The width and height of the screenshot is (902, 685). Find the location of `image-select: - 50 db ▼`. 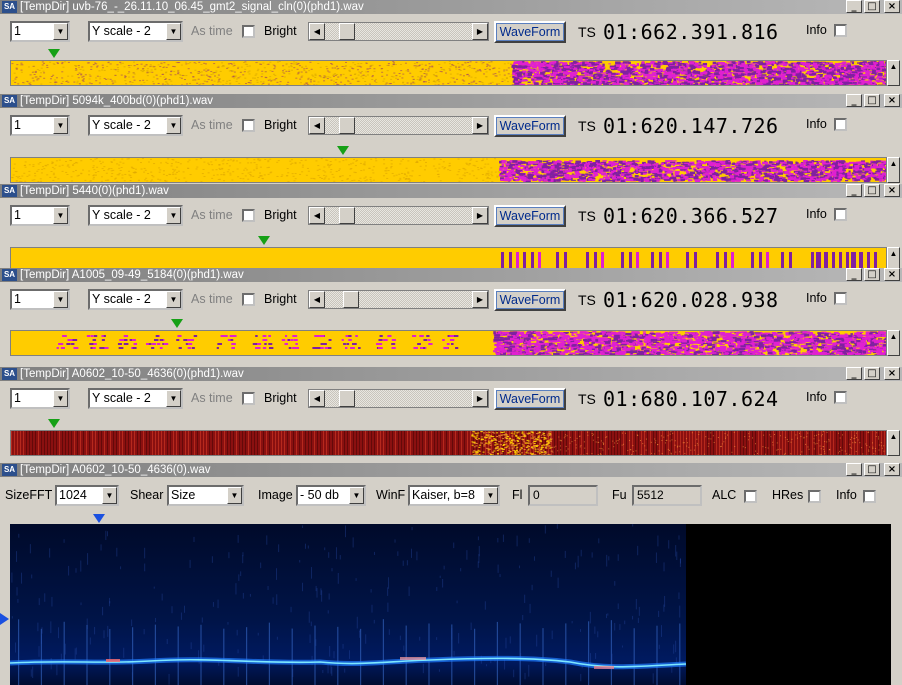

image-select: - 50 db ▼ is located at coordinates (331, 495).